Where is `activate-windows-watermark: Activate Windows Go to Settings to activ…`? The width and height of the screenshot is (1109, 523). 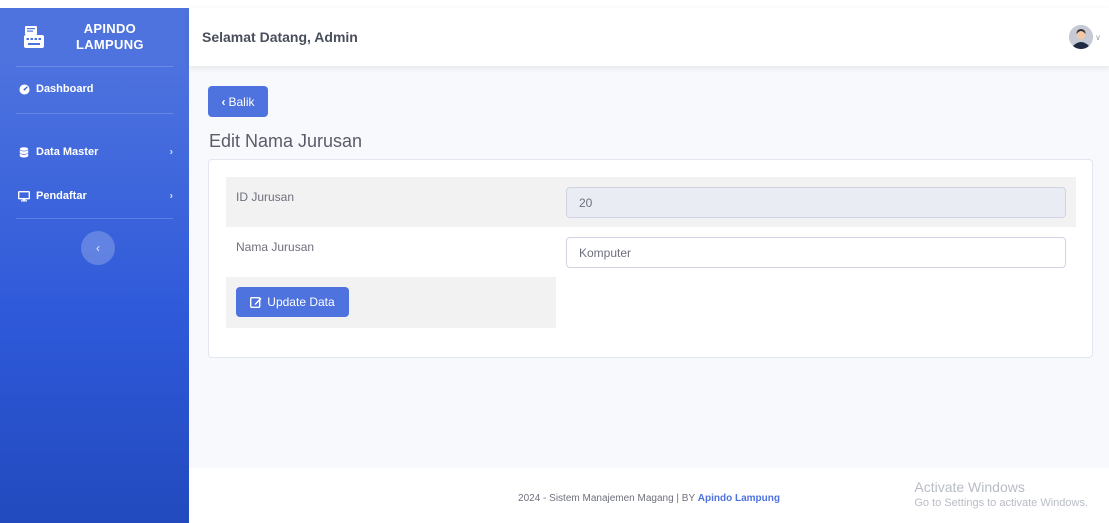
activate-windows-watermark: Activate Windows Go to Settings to activ… is located at coordinates (1001, 494).